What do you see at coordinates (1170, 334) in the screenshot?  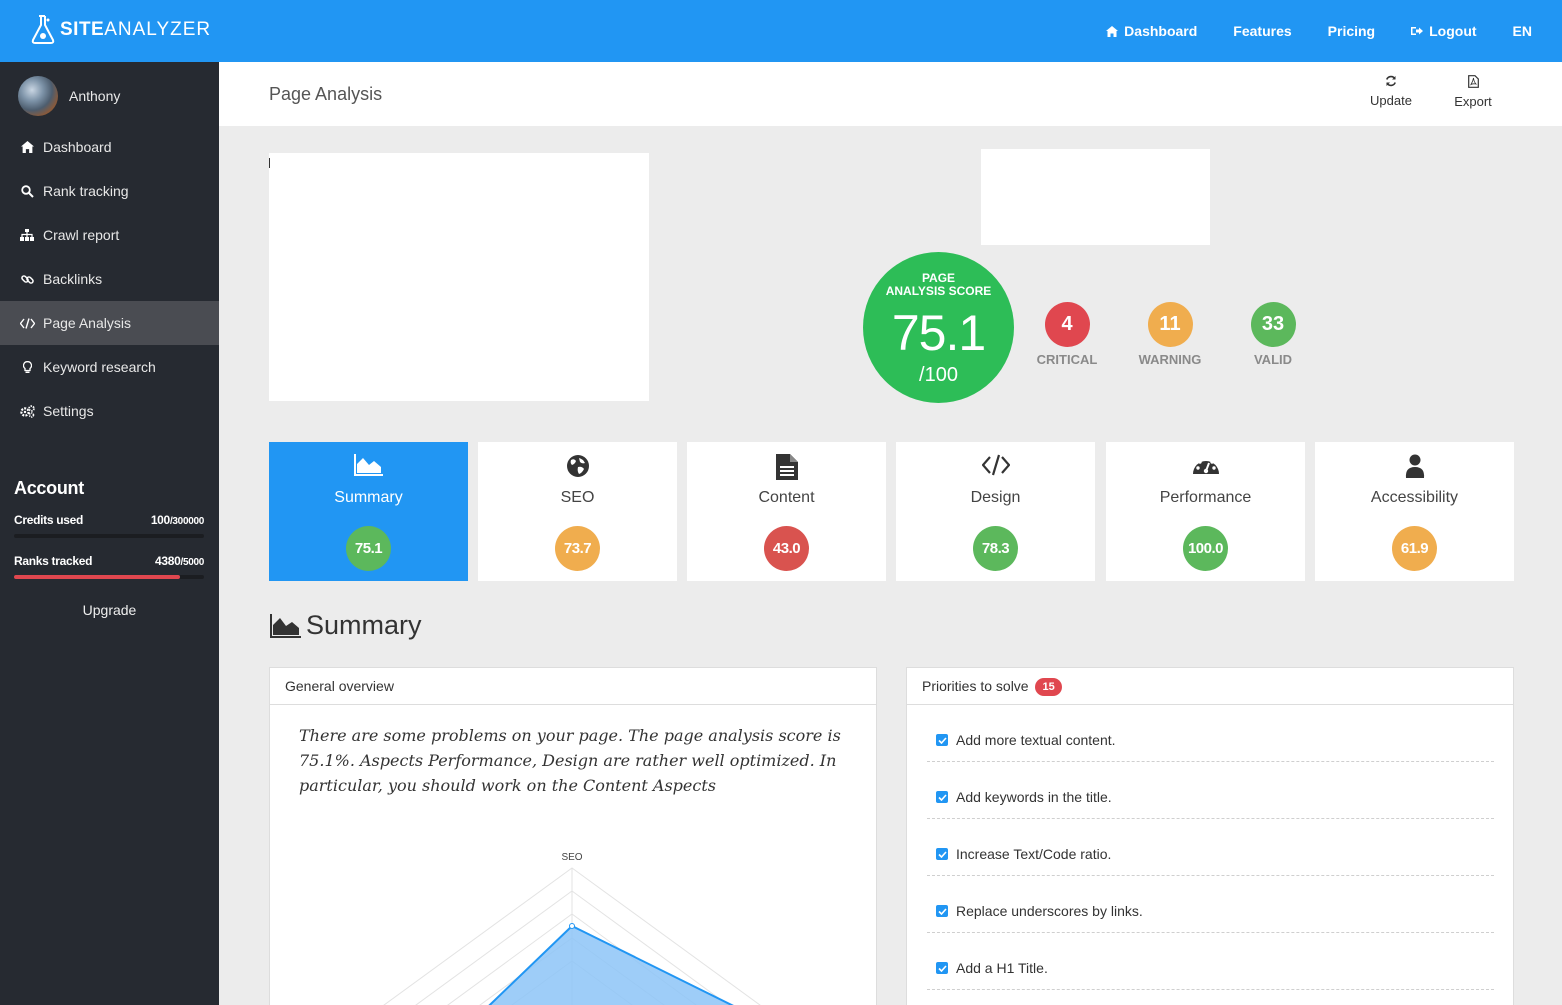 I see `warning-count: 11 WARNING` at bounding box center [1170, 334].